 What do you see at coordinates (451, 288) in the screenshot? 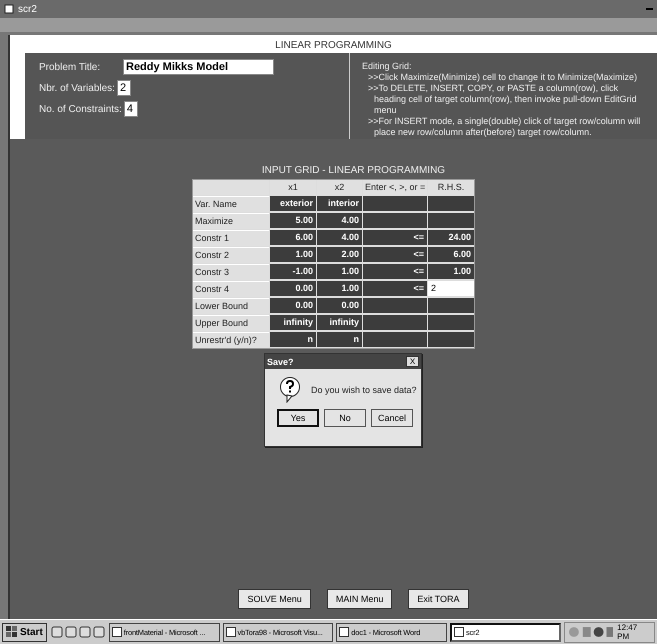
I see `cell-editor: 2` at bounding box center [451, 288].